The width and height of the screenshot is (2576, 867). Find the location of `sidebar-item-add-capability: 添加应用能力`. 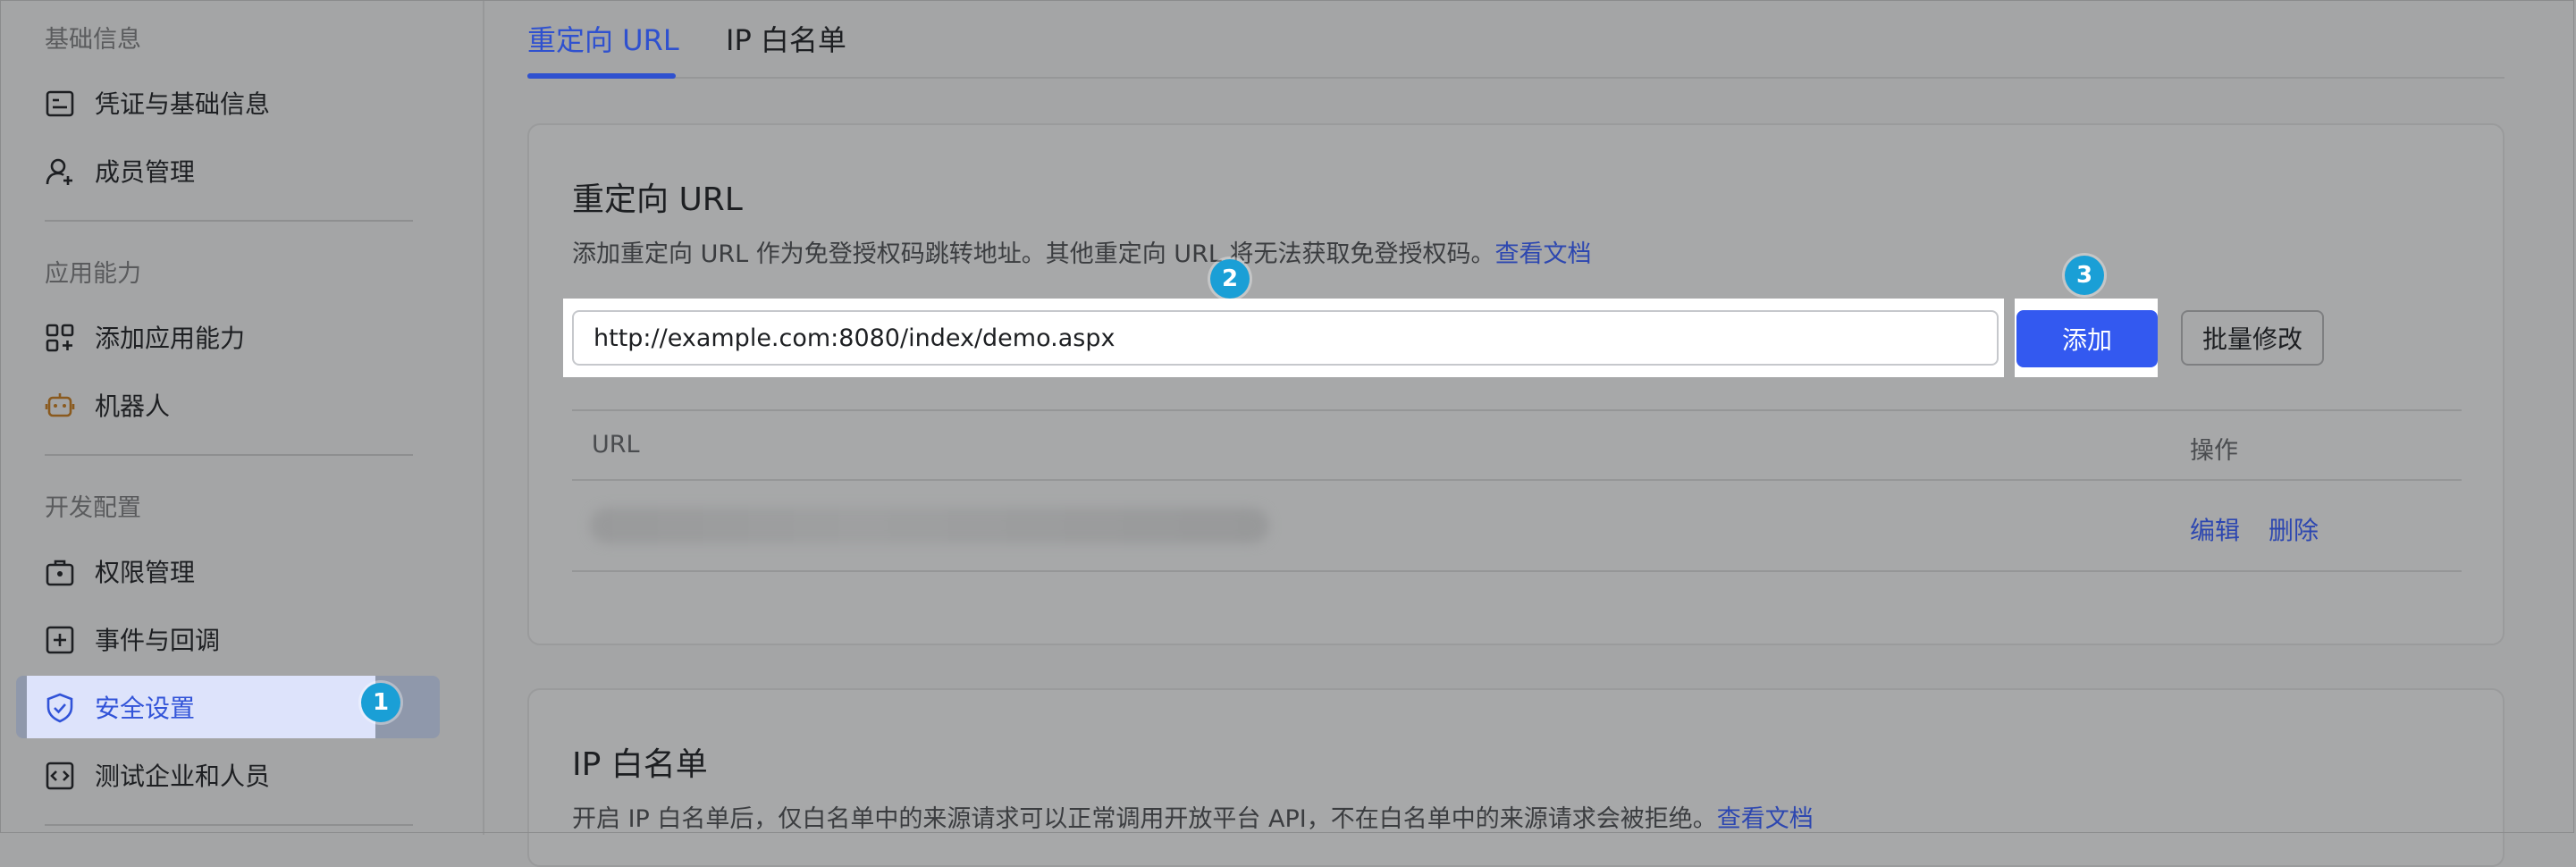

sidebar-item-add-capability: 添加应用能力 is located at coordinates (228, 337).